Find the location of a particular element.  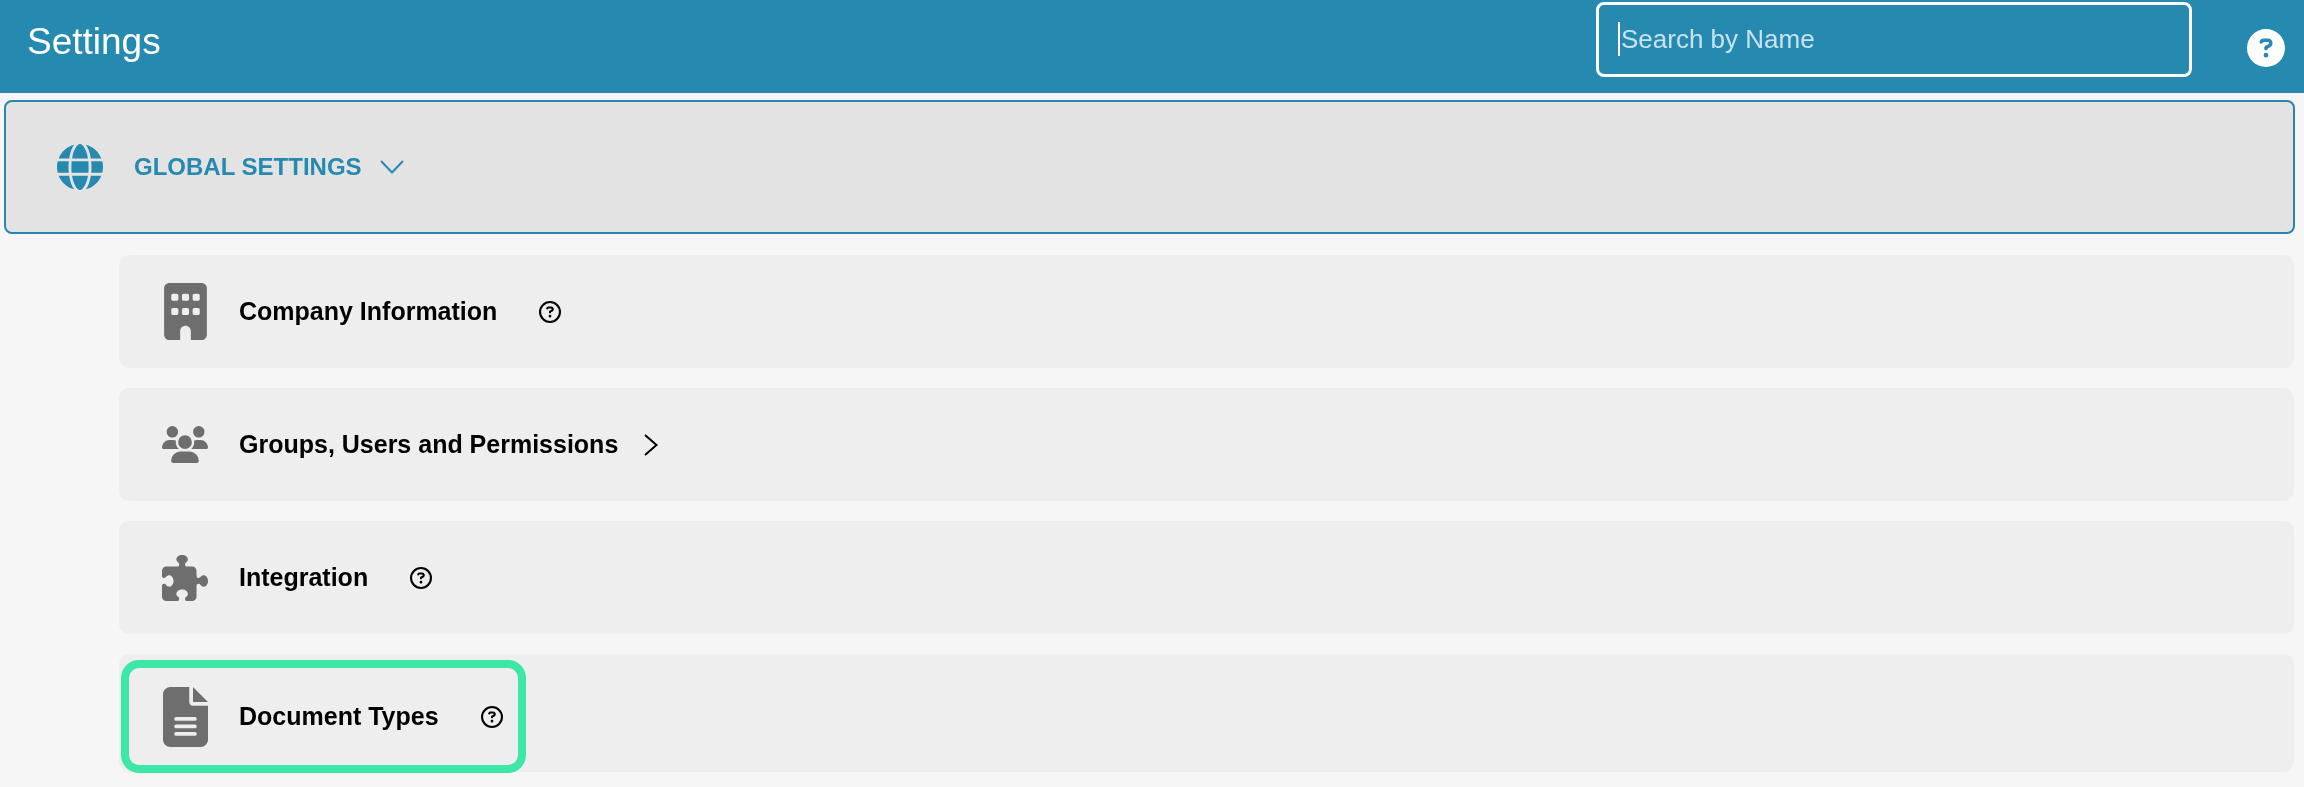

building-icon is located at coordinates (185, 311).